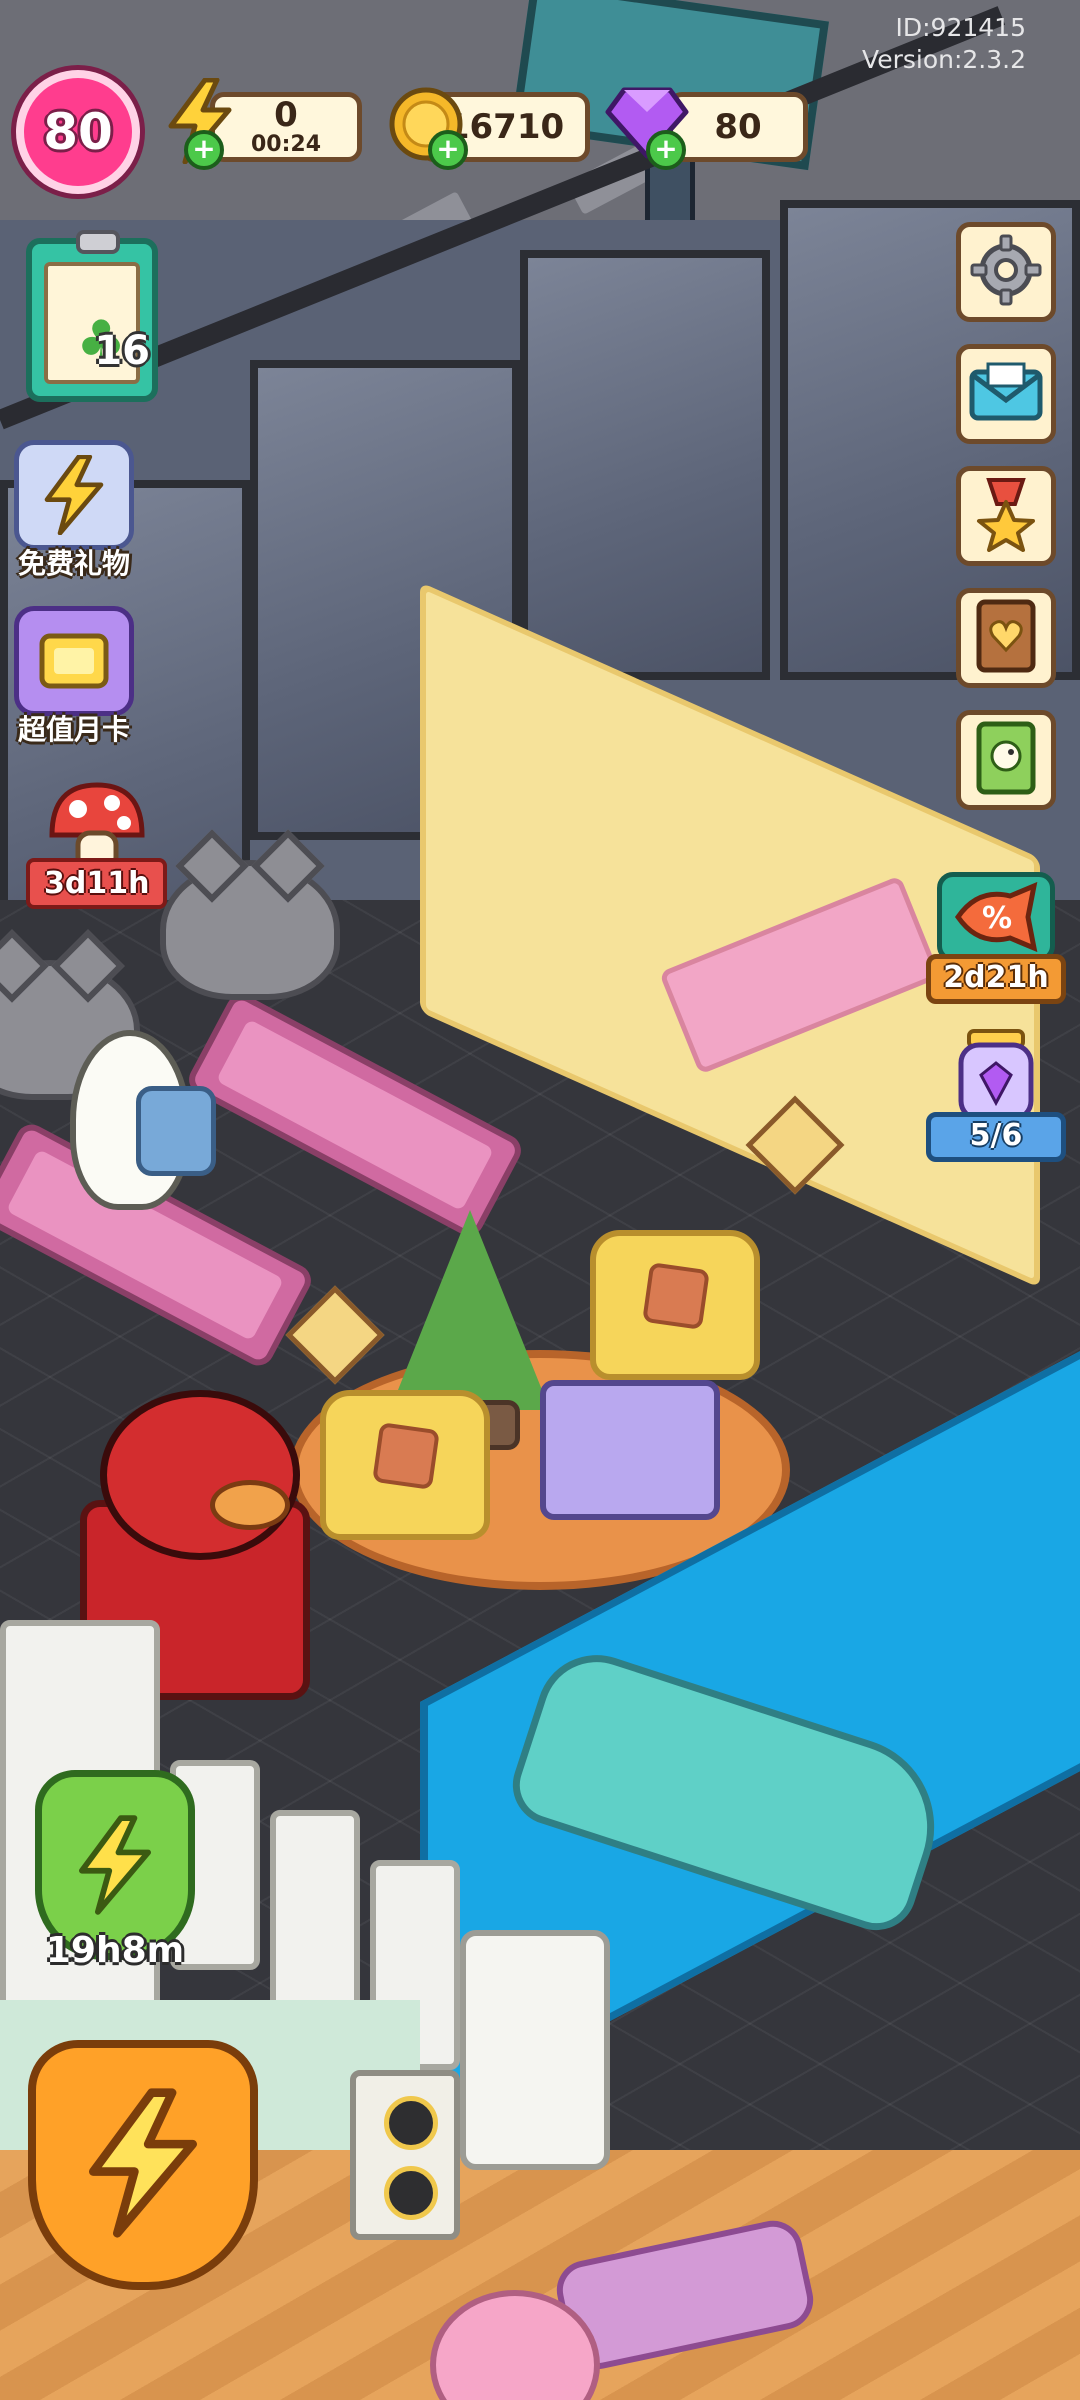  What do you see at coordinates (74, 495) in the screenshot?
I see `lightning-gift-icon` at bounding box center [74, 495].